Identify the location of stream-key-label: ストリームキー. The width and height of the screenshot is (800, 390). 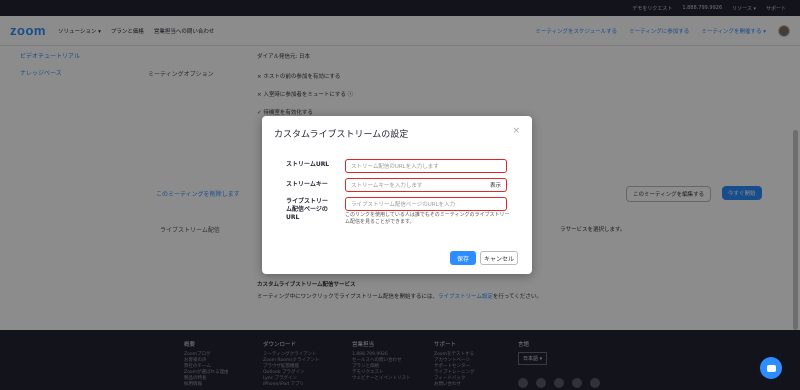
(307, 184).